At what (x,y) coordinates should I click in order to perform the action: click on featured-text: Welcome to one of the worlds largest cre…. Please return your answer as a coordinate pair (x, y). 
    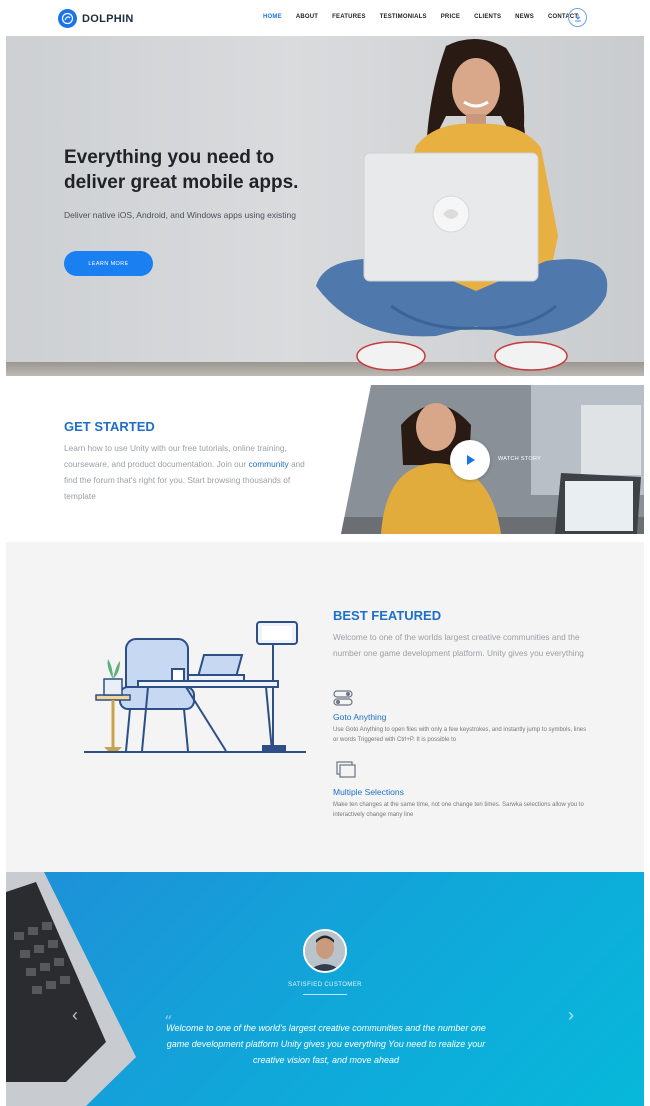
    Looking at the image, I should click on (458, 645).